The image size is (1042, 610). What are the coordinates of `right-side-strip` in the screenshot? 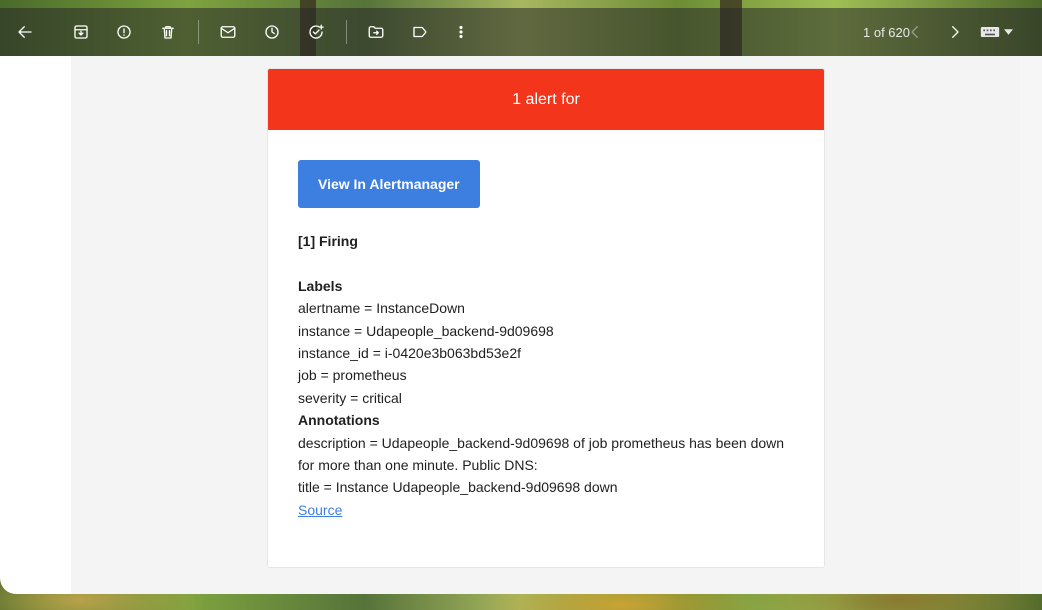 It's located at (1031, 325).